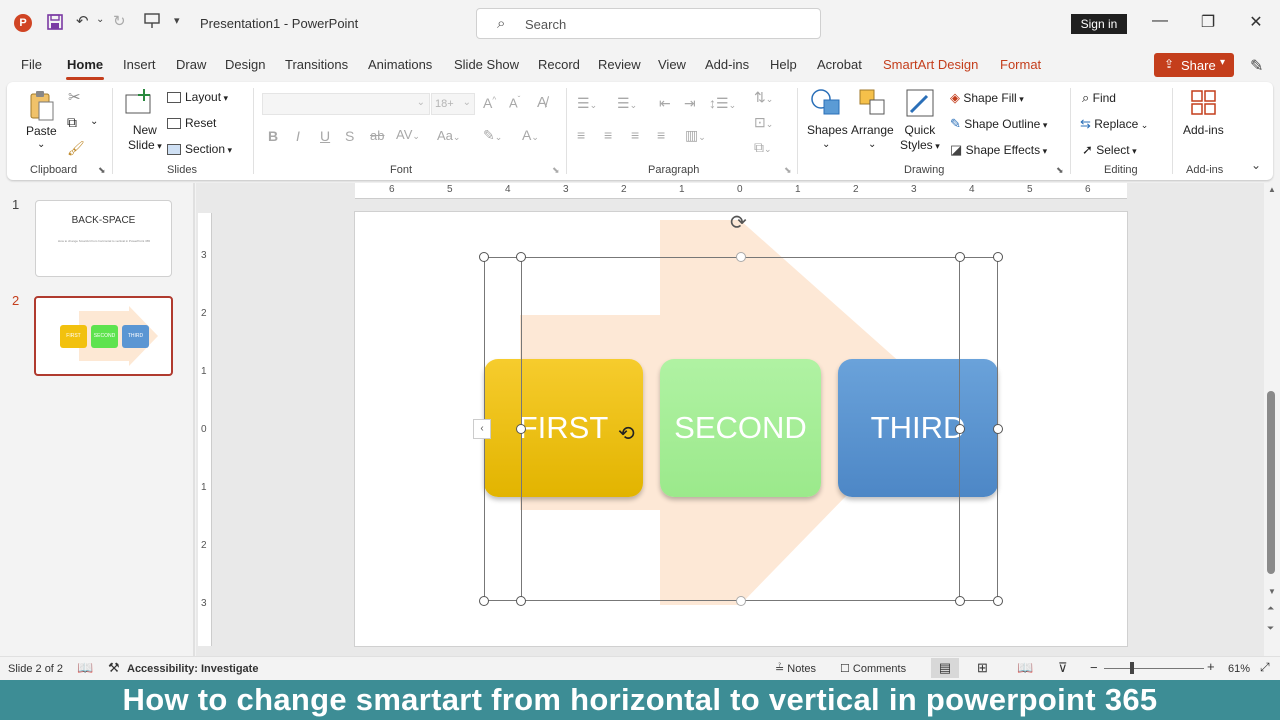 This screenshot has height=720, width=1280. I want to click on slideshow-view-icon: ⊽, so click(1063, 668).